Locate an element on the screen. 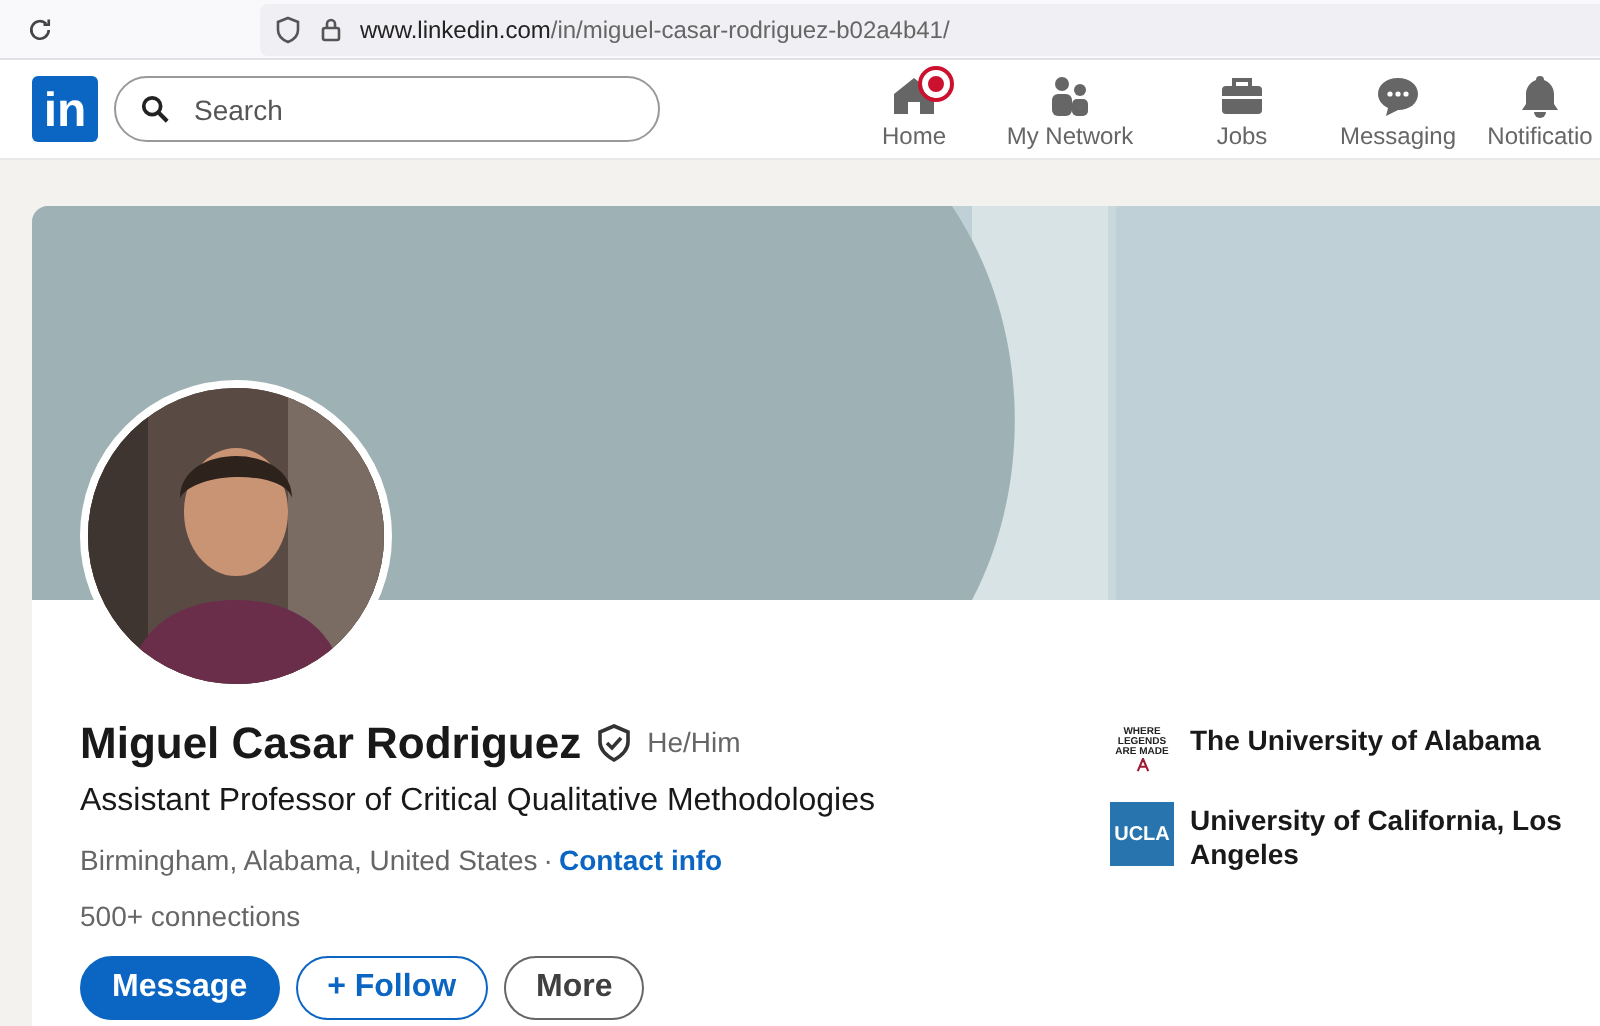  nav-item: Home is located at coordinates (914, 109).